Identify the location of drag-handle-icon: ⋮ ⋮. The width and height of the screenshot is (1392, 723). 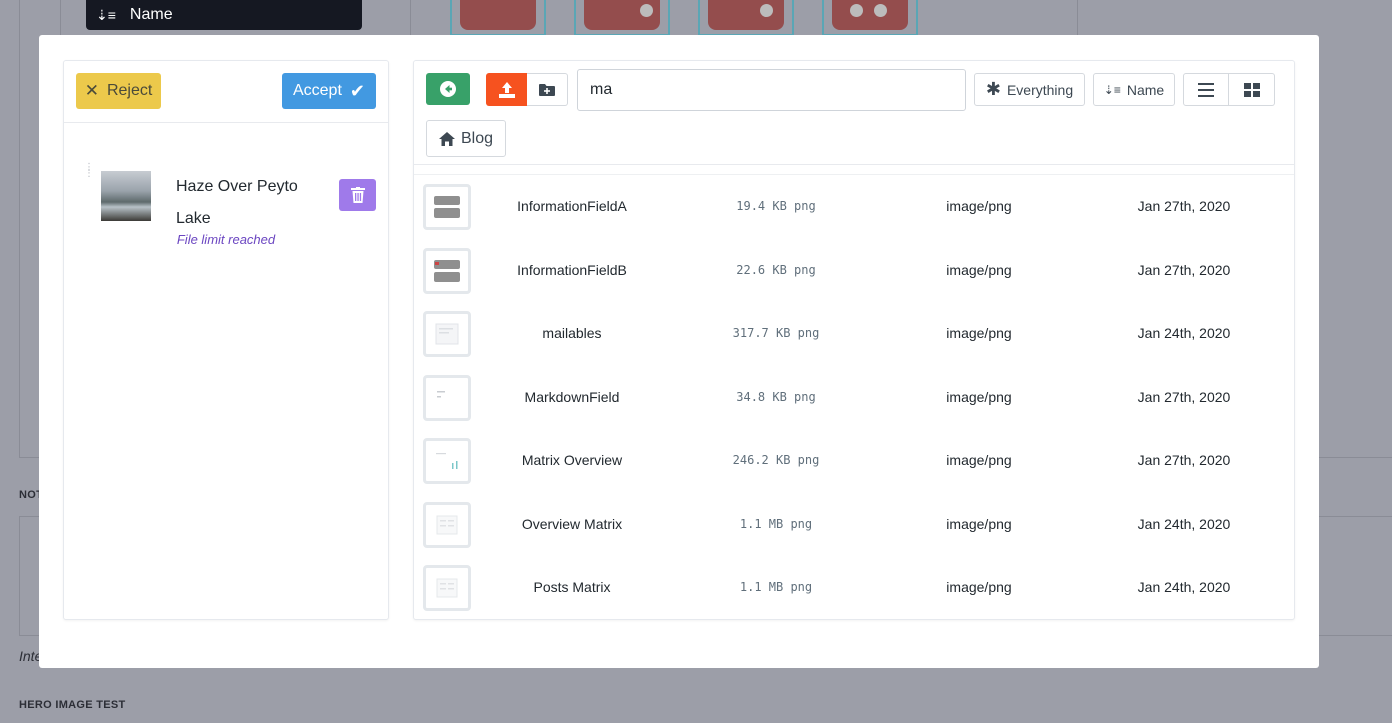
(89, 171).